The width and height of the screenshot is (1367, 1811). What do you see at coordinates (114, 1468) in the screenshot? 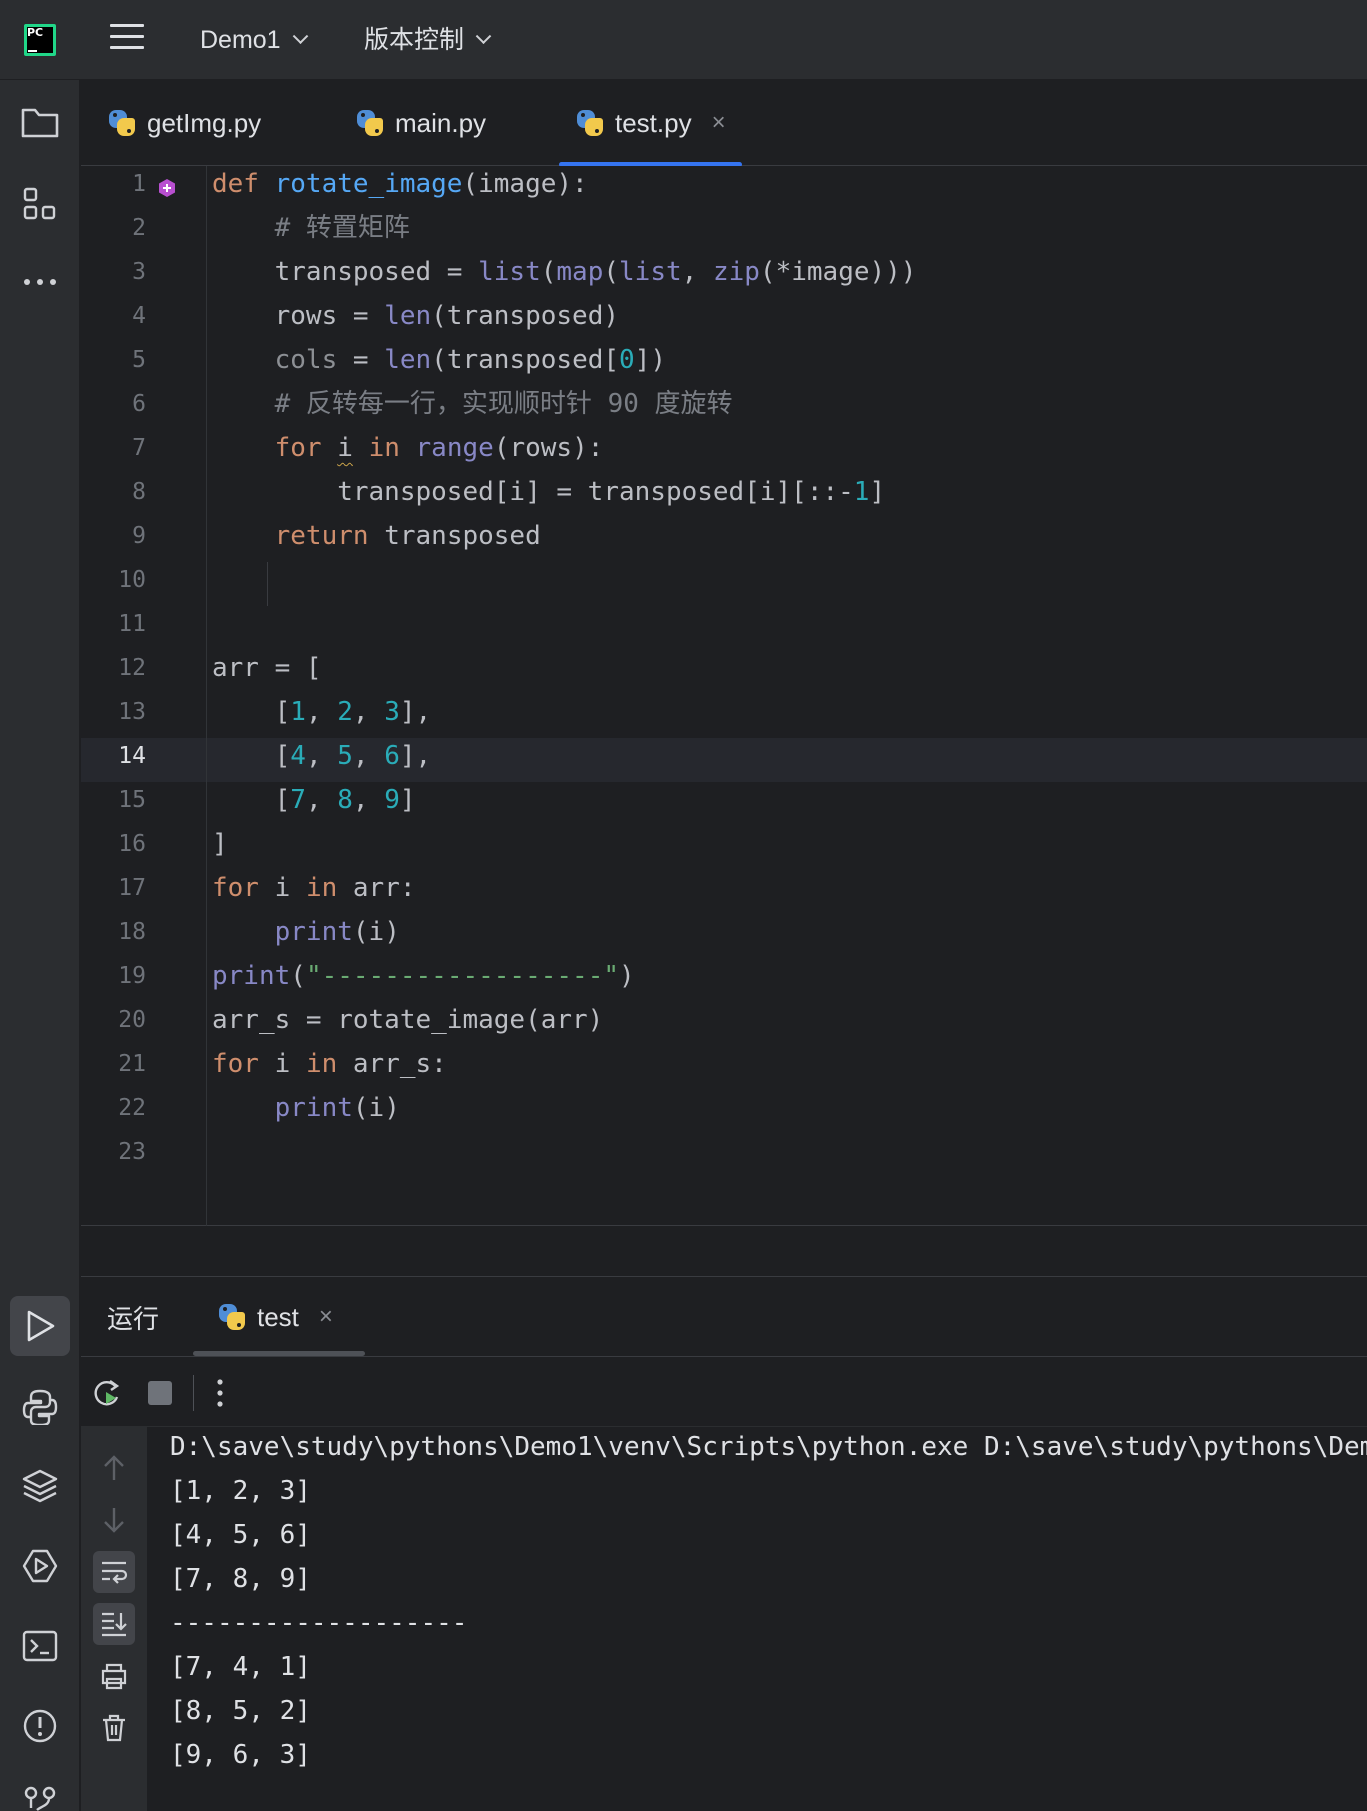
I see `scroll-up-icon` at bounding box center [114, 1468].